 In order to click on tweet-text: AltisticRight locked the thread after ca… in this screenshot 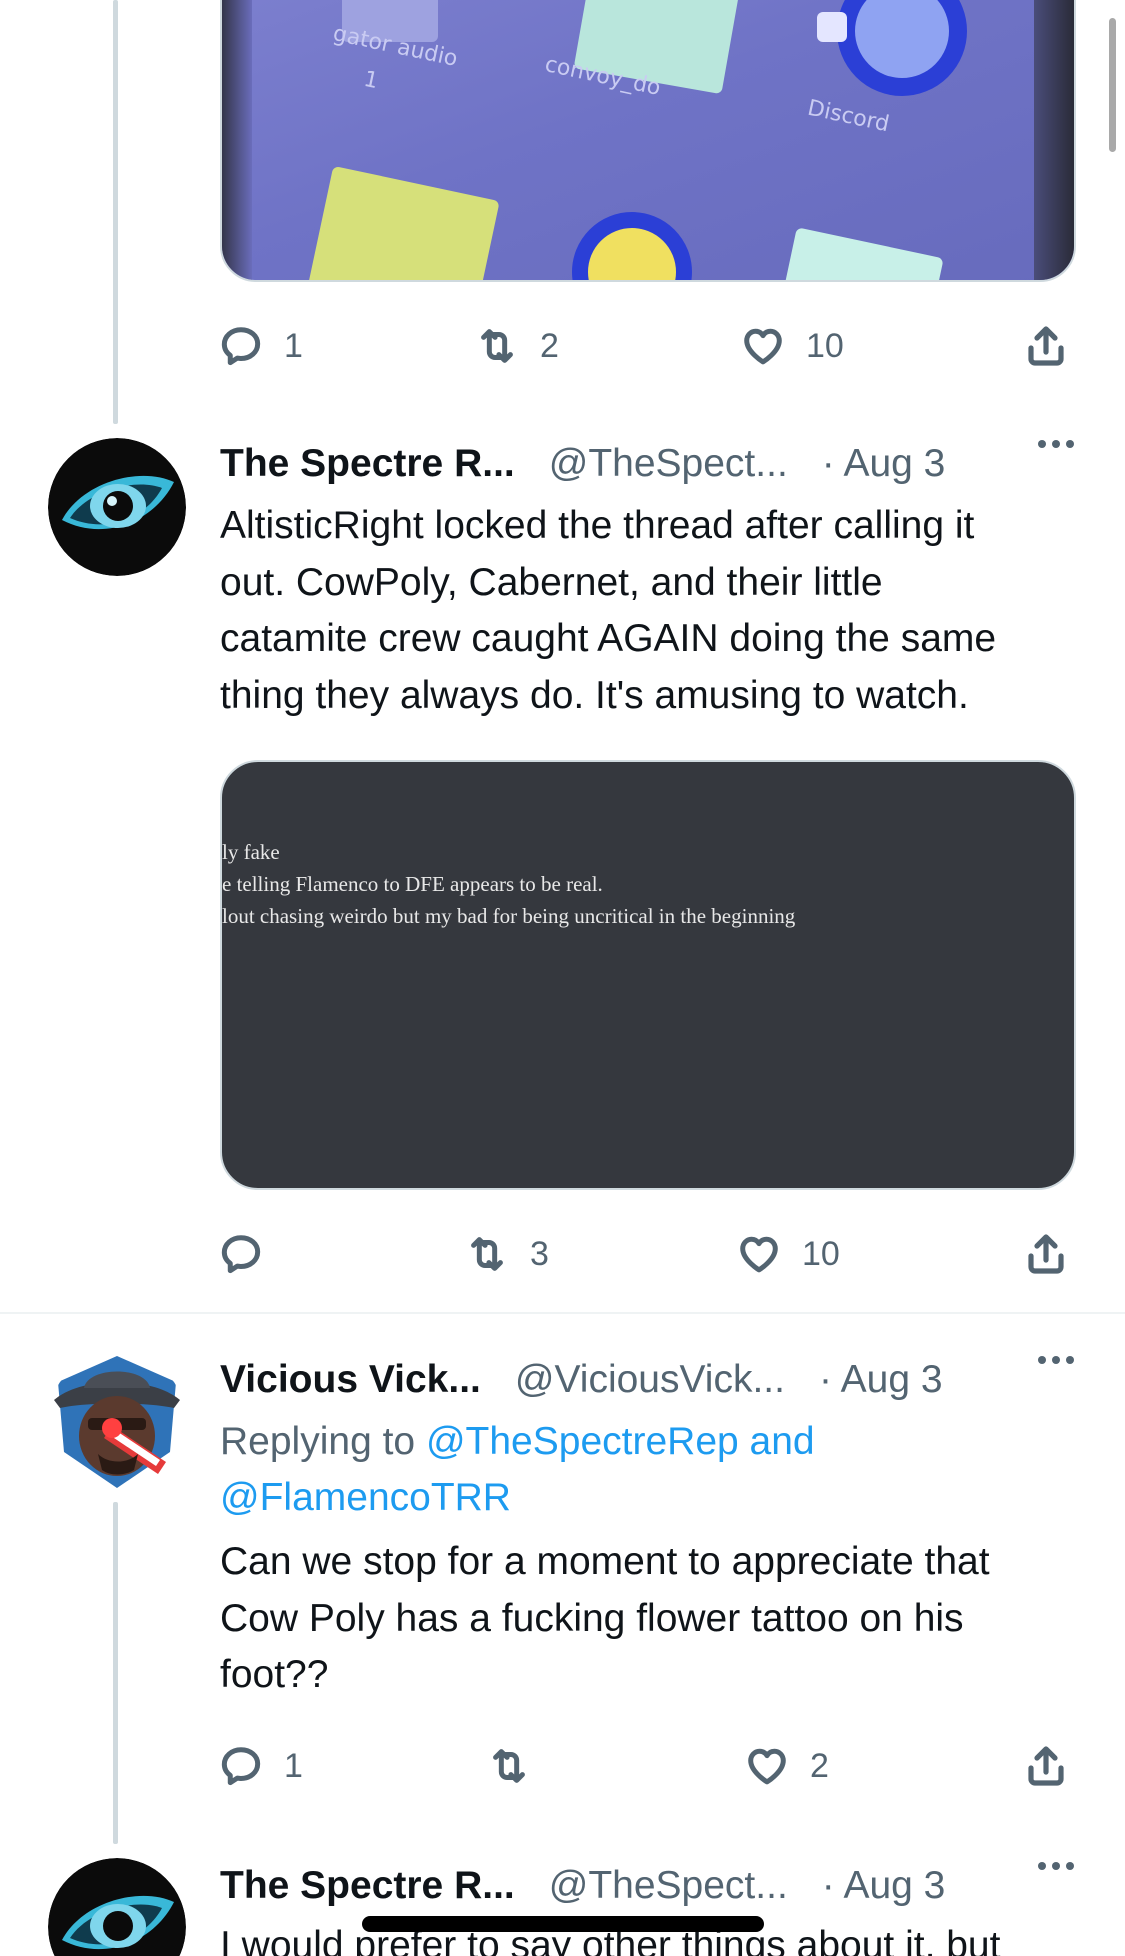, I will do `click(655, 611)`.